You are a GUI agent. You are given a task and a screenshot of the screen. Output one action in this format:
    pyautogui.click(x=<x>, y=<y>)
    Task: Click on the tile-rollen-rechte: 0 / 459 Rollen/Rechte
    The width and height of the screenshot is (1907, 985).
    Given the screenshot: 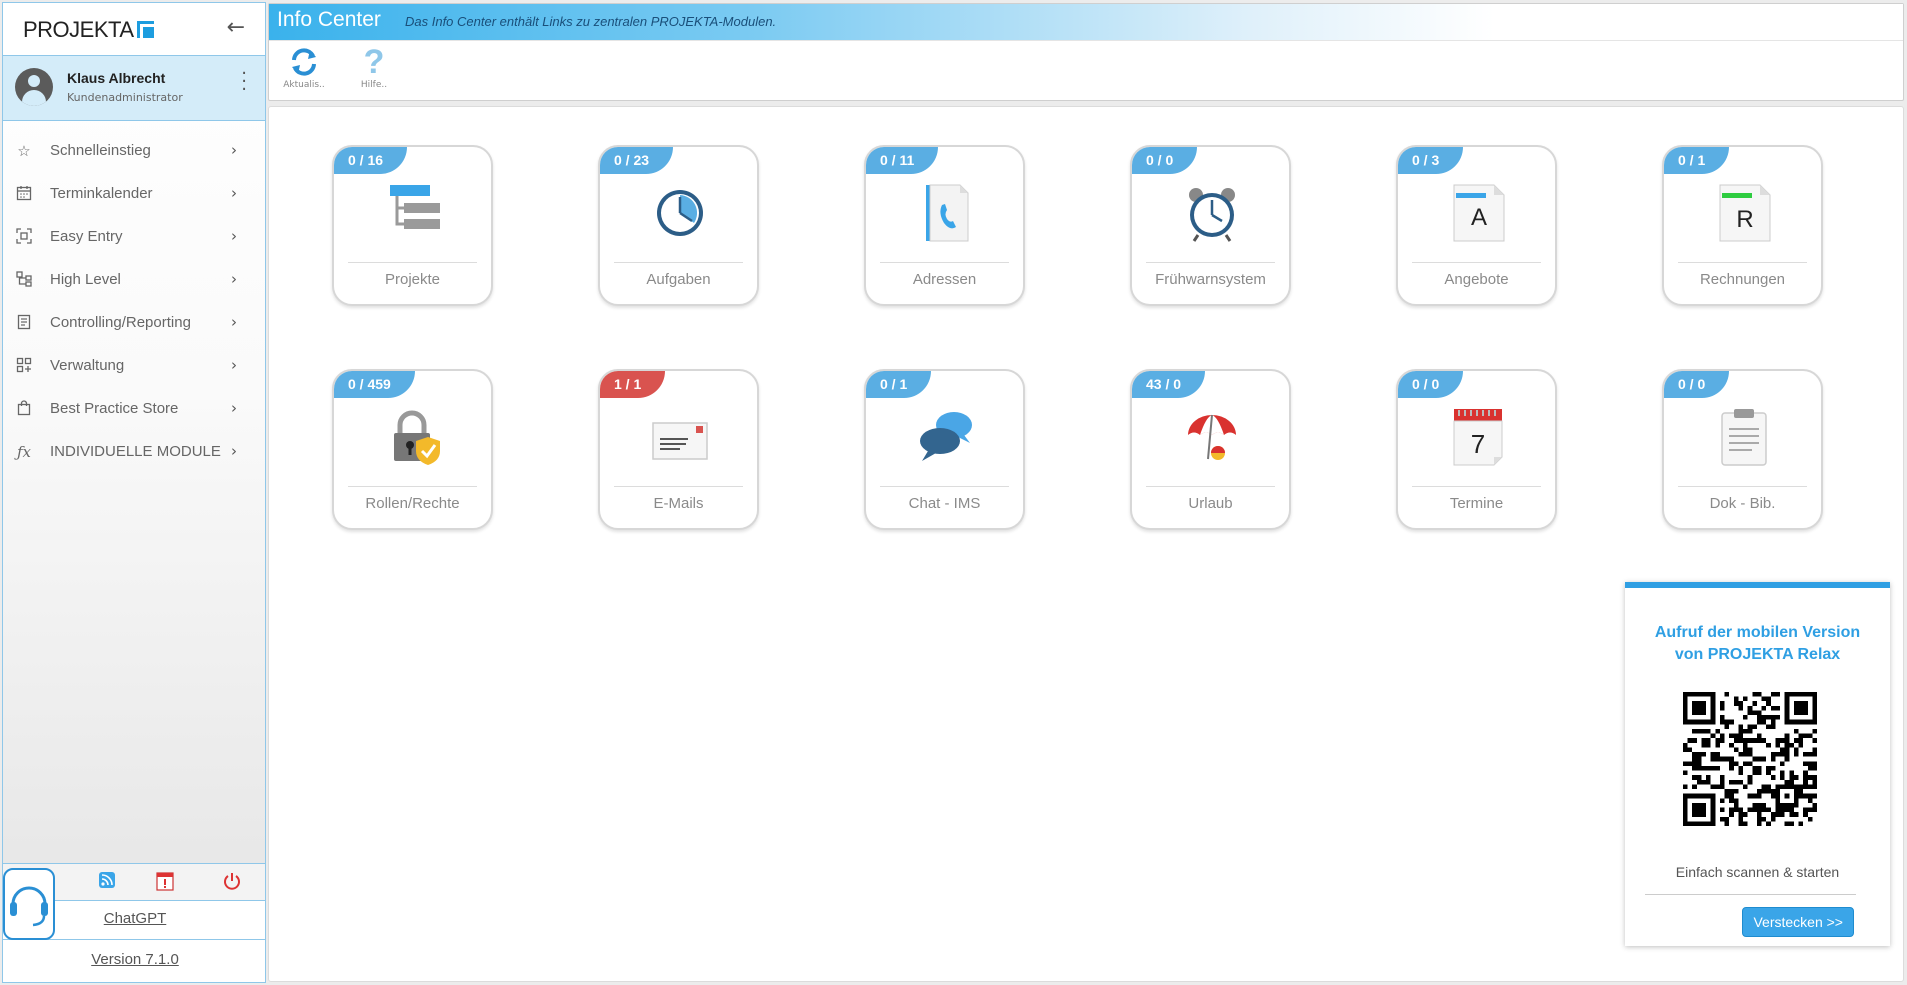 What is the action you would take?
    pyautogui.click(x=412, y=449)
    